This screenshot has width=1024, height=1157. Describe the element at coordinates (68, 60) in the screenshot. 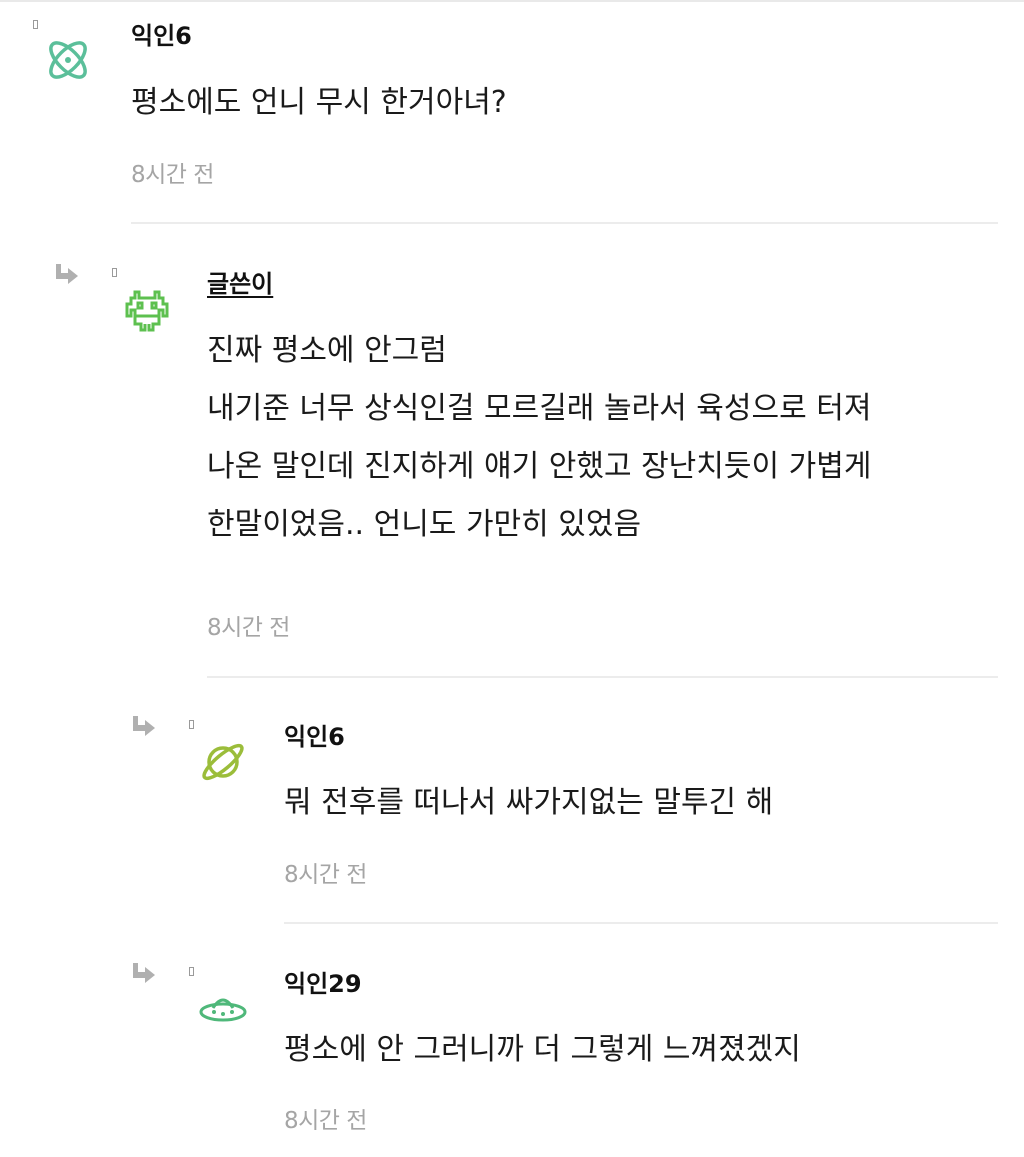

I see `atom-icon` at that location.